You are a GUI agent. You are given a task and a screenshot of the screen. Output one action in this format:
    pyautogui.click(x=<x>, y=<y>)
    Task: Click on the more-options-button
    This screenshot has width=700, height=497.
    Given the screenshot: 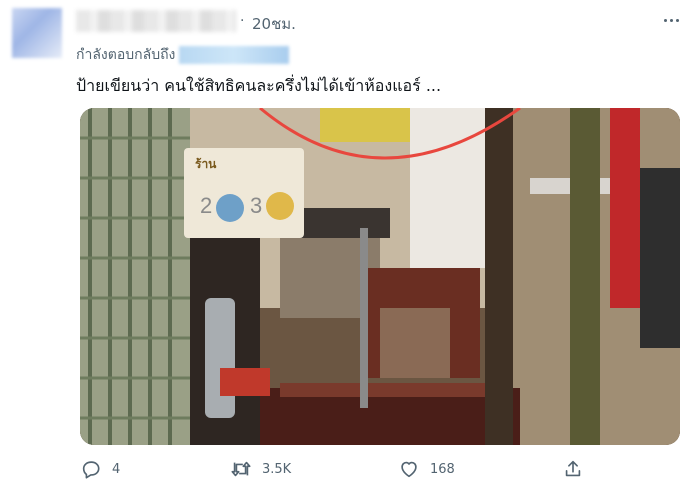 What is the action you would take?
    pyautogui.click(x=671, y=20)
    